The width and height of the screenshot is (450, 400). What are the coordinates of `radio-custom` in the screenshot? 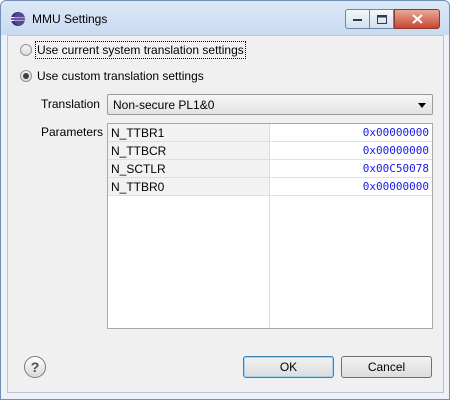 It's located at (26, 76).